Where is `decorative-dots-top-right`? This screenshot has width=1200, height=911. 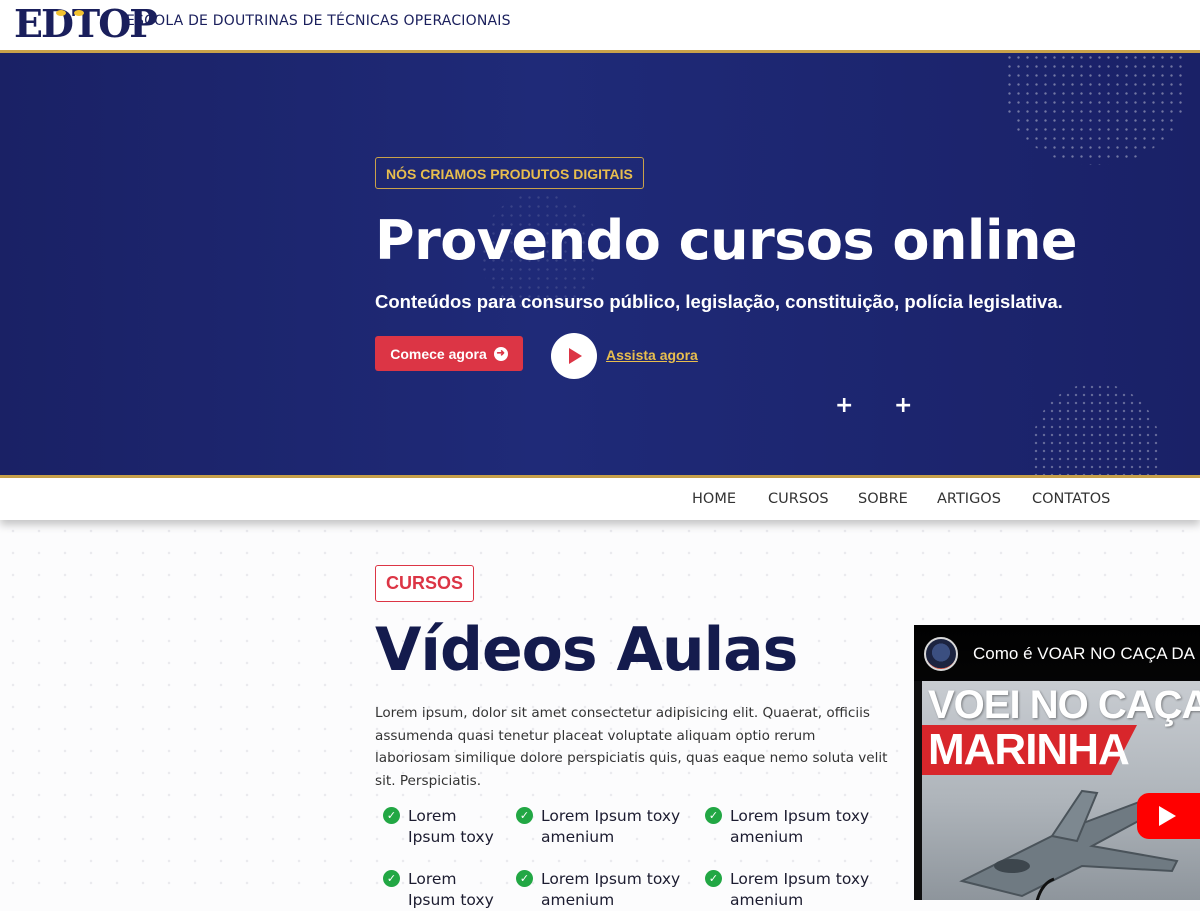 decorative-dots-top-right is located at coordinates (1095, 109).